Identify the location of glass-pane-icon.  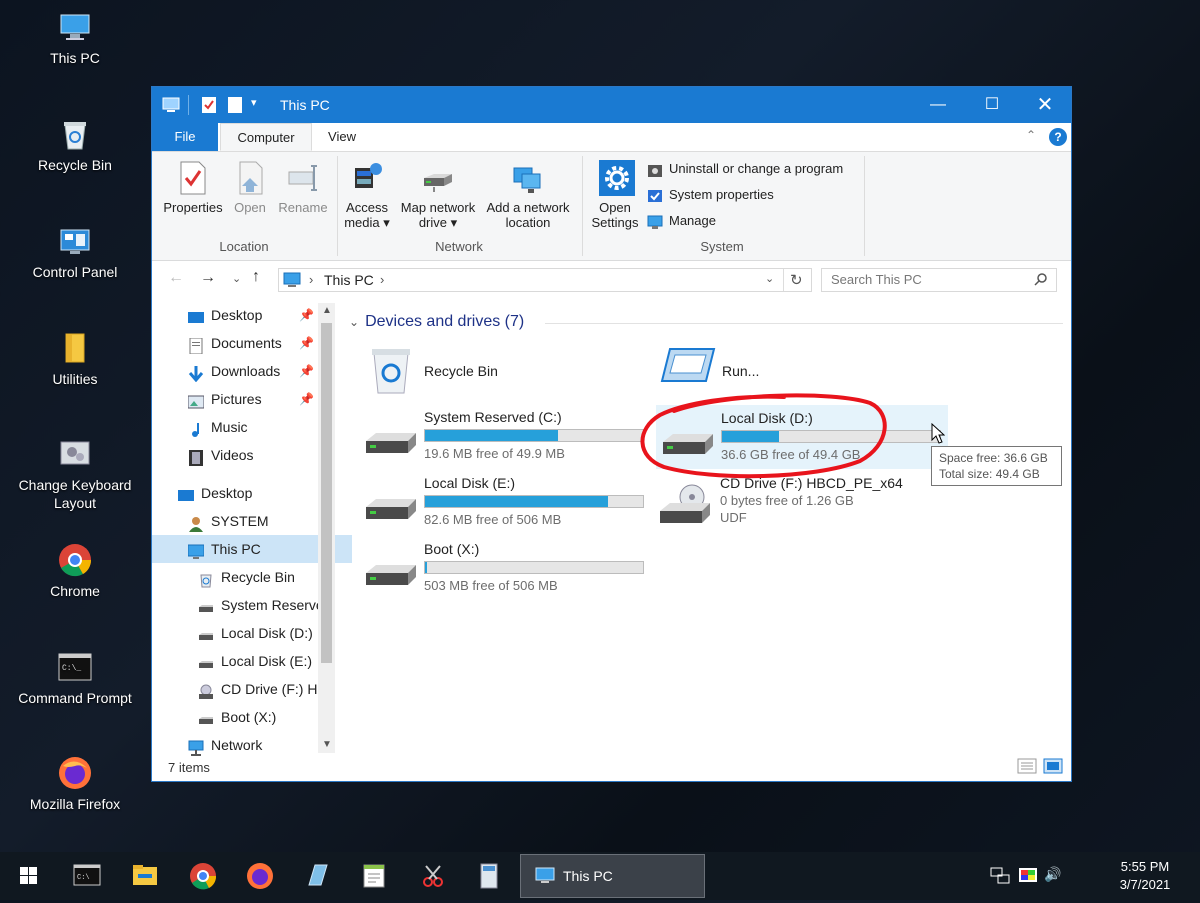
(318, 875).